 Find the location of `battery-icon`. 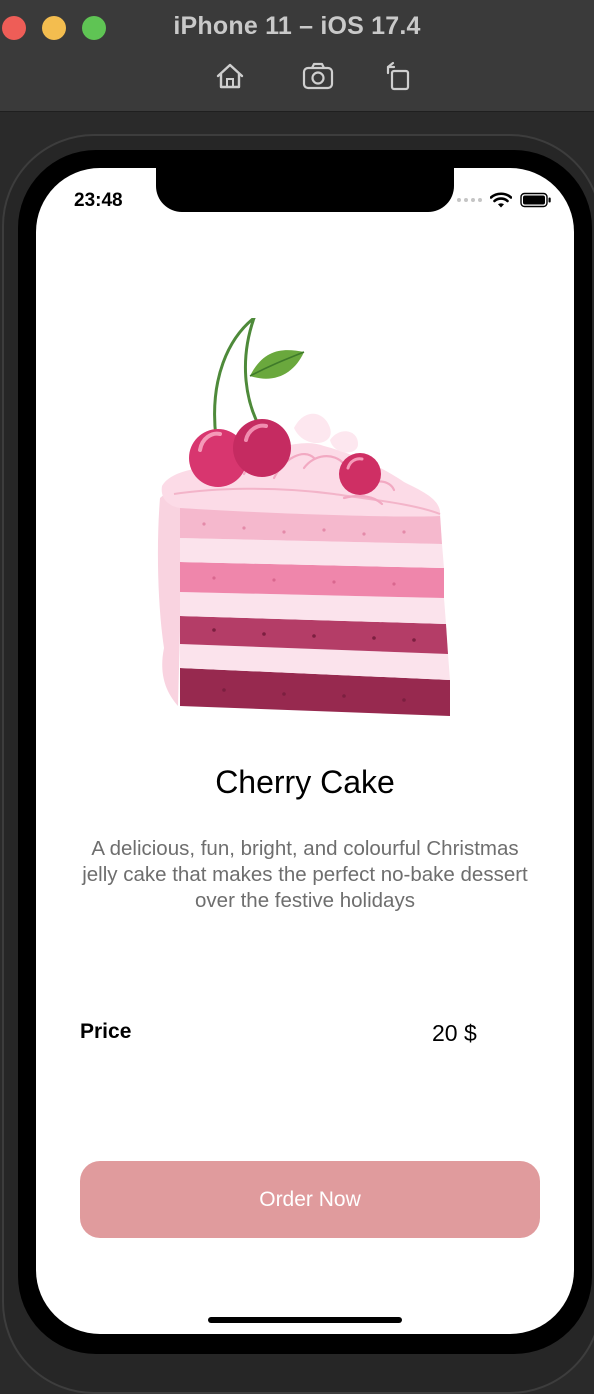

battery-icon is located at coordinates (535, 200).